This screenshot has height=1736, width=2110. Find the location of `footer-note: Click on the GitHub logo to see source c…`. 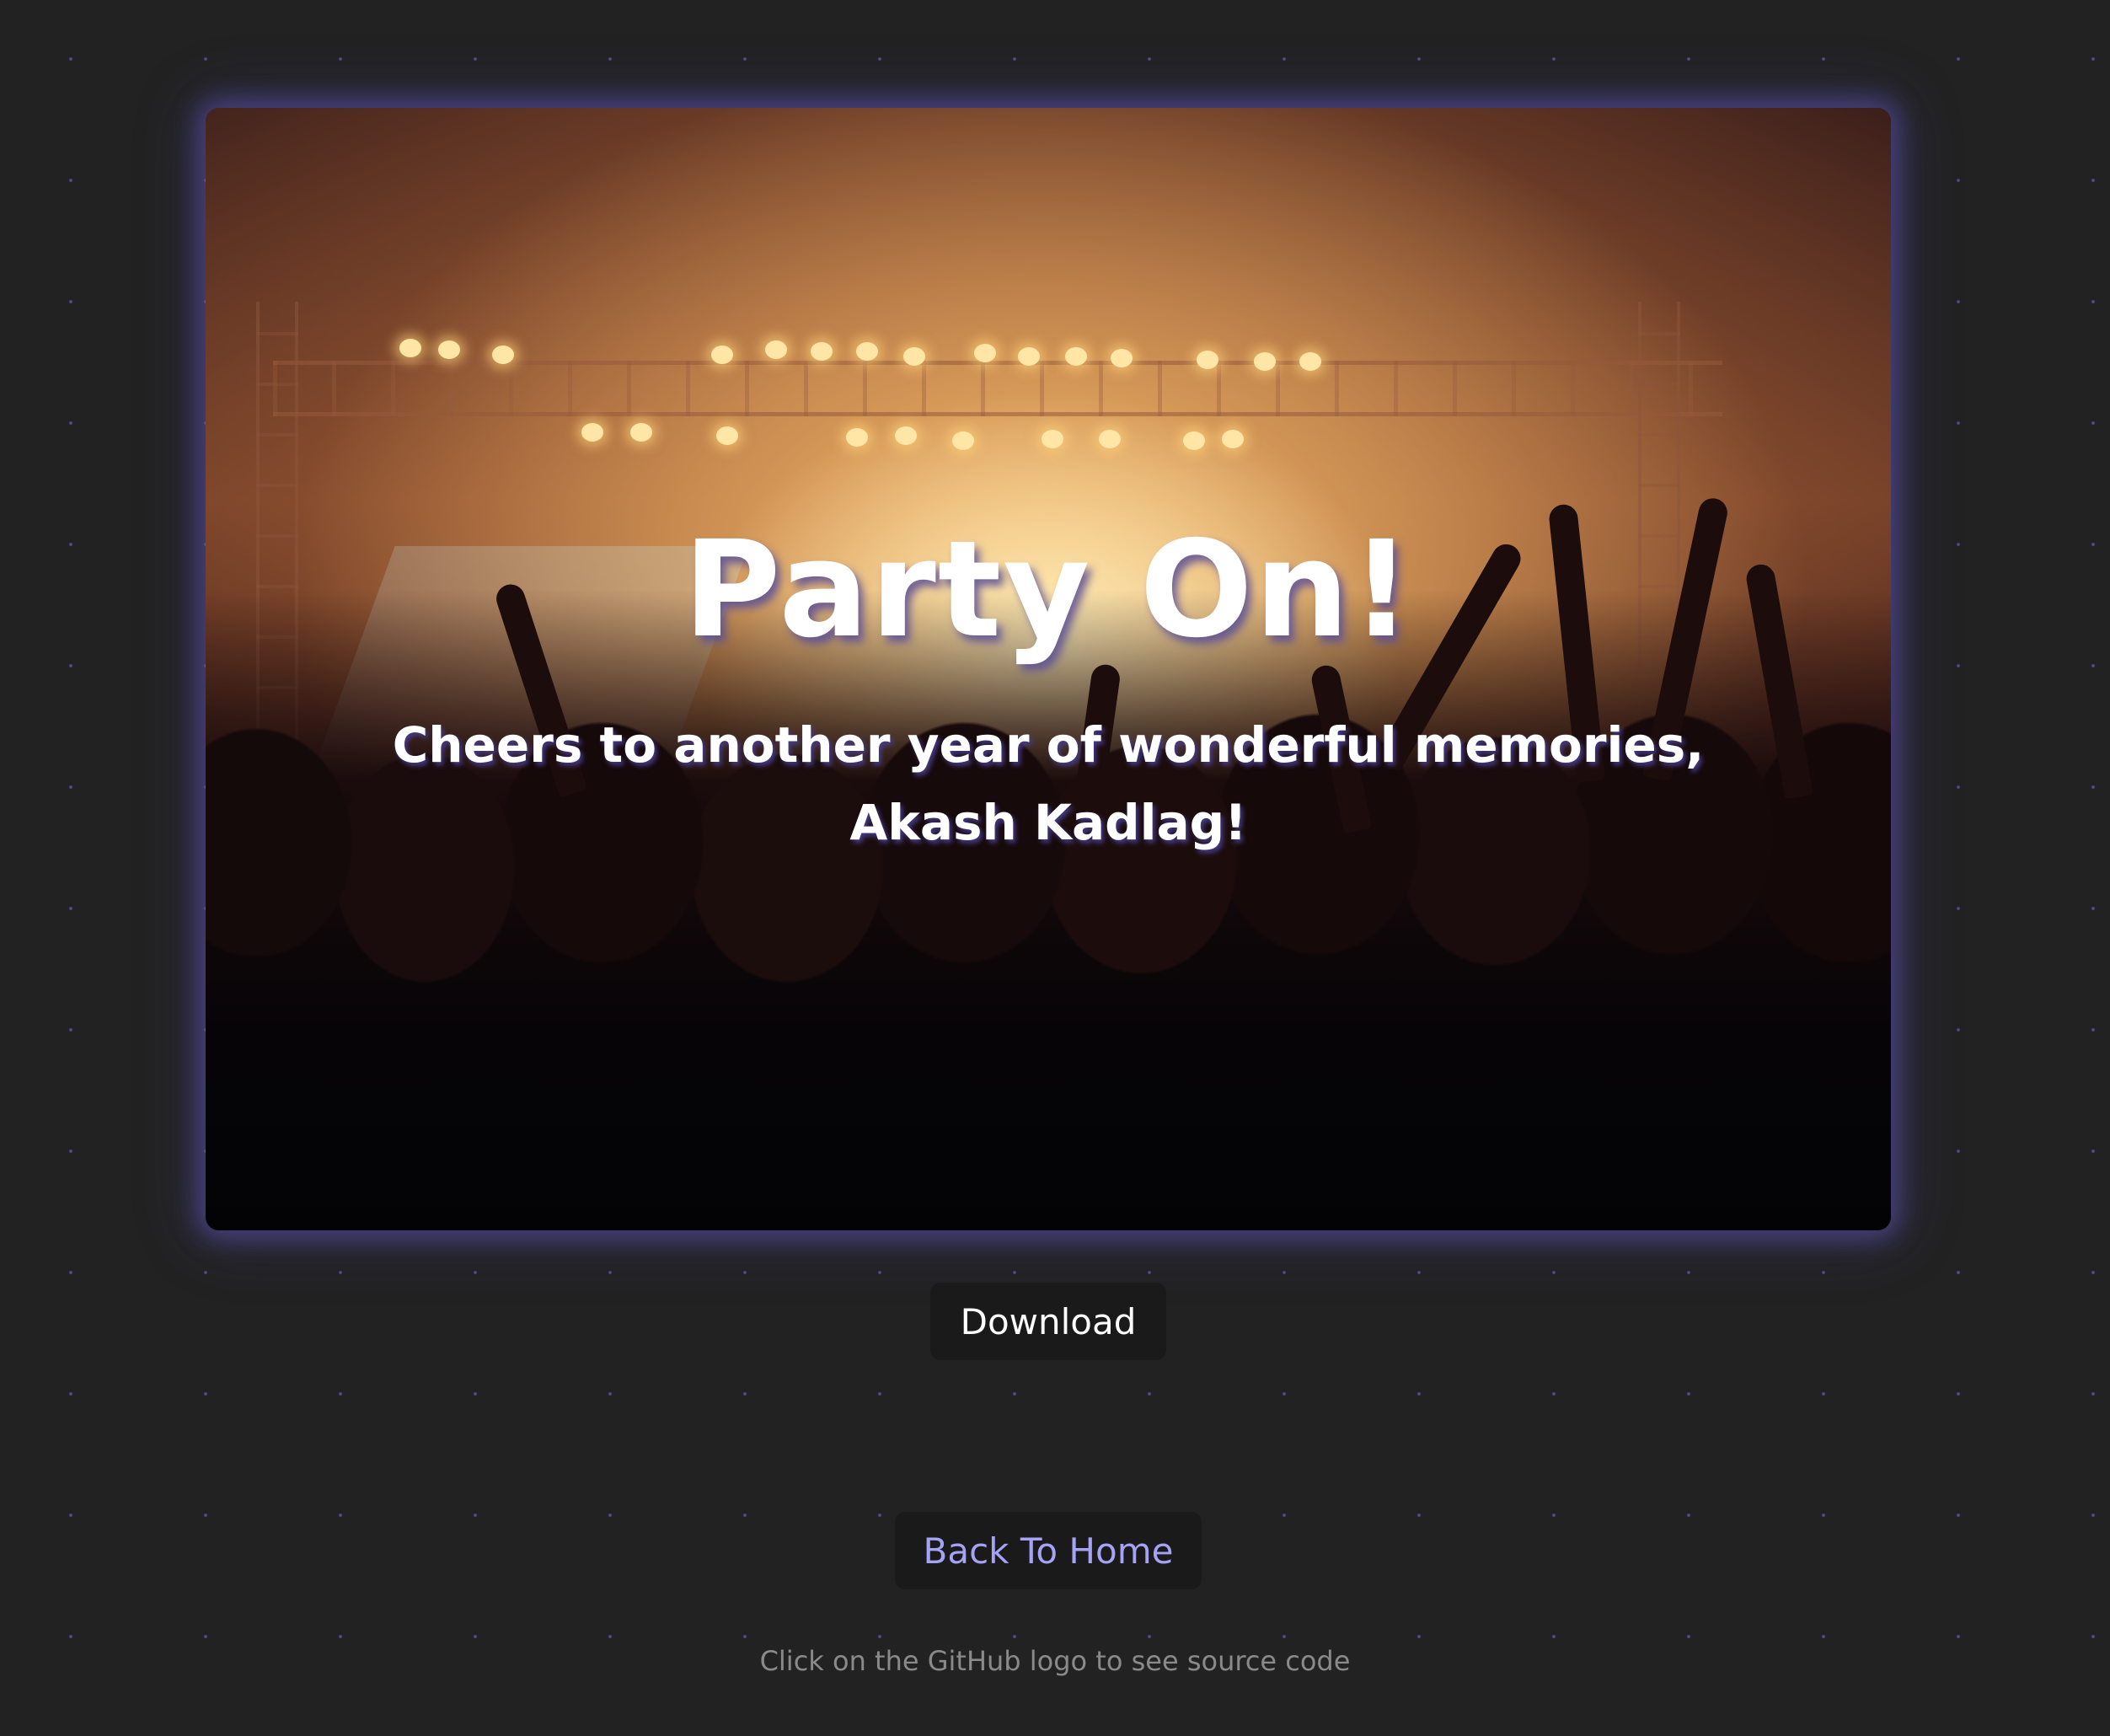

footer-note: Click on the GitHub logo to see source c… is located at coordinates (1055, 1661).